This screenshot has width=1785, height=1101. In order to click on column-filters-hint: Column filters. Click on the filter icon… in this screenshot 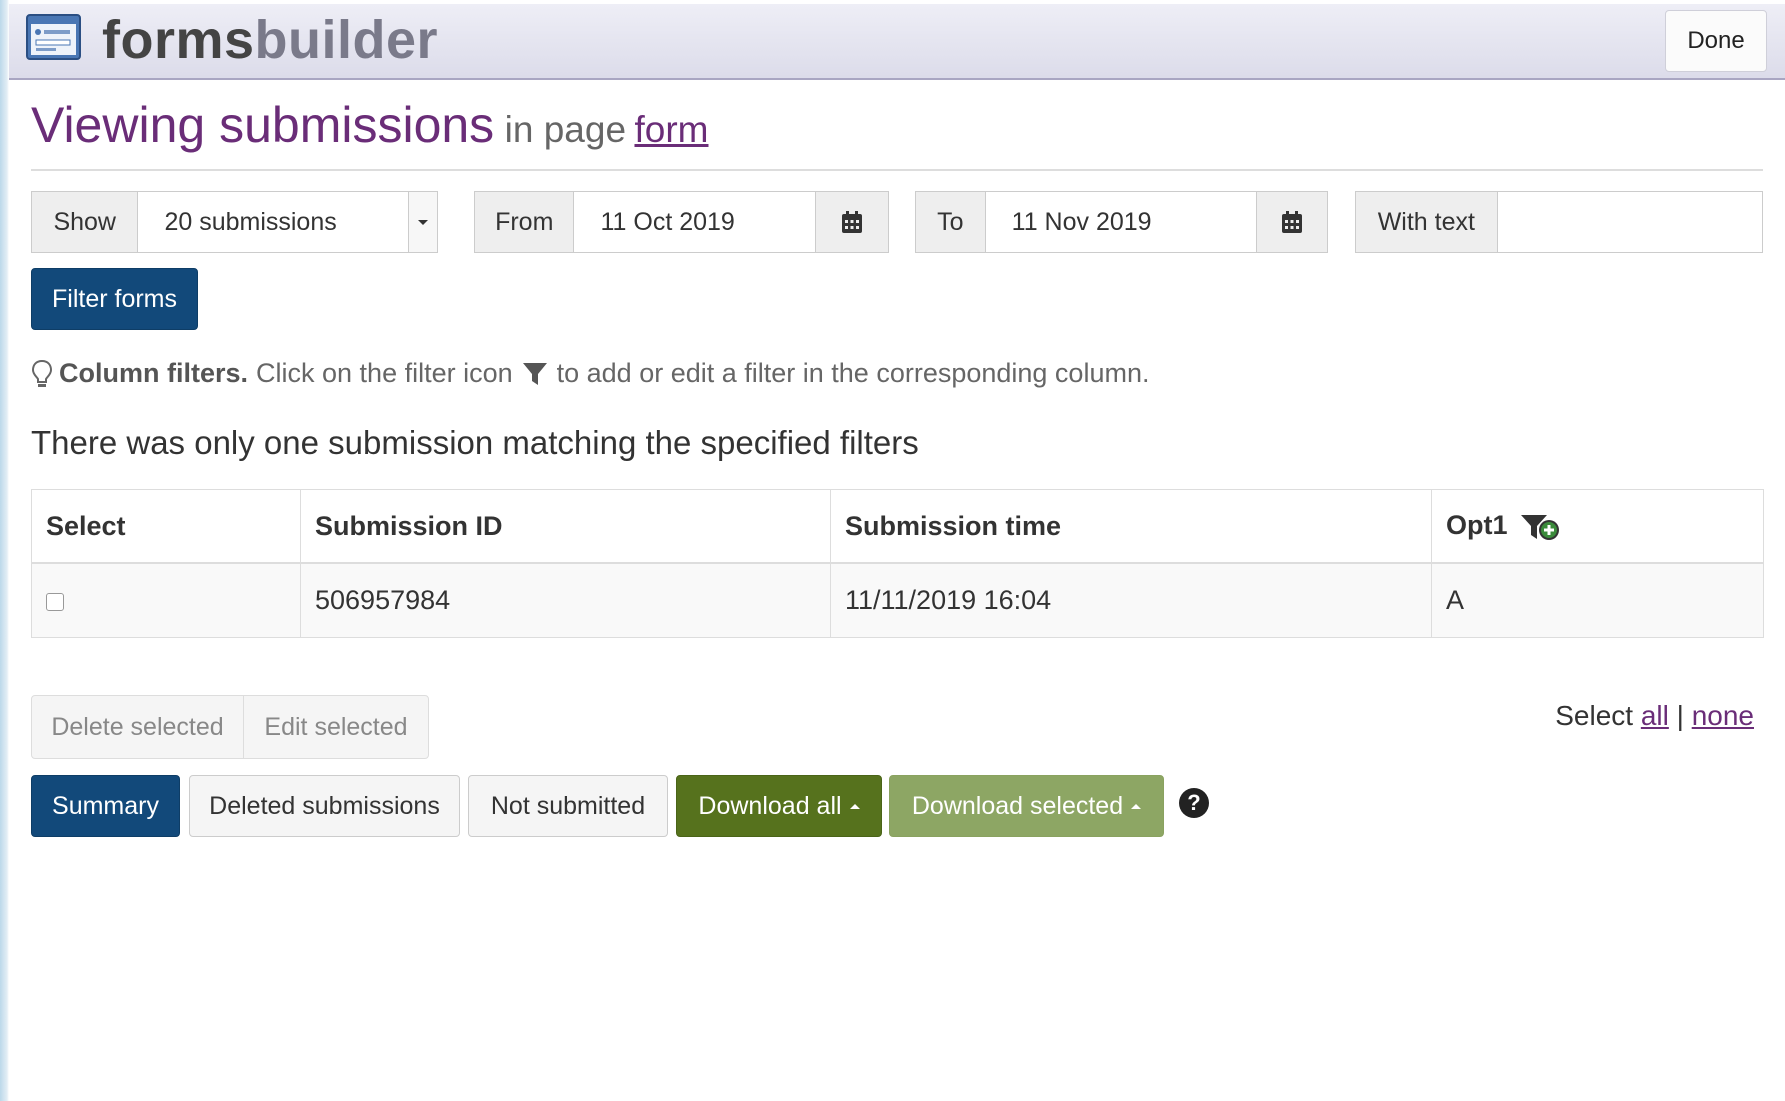, I will do `click(590, 373)`.